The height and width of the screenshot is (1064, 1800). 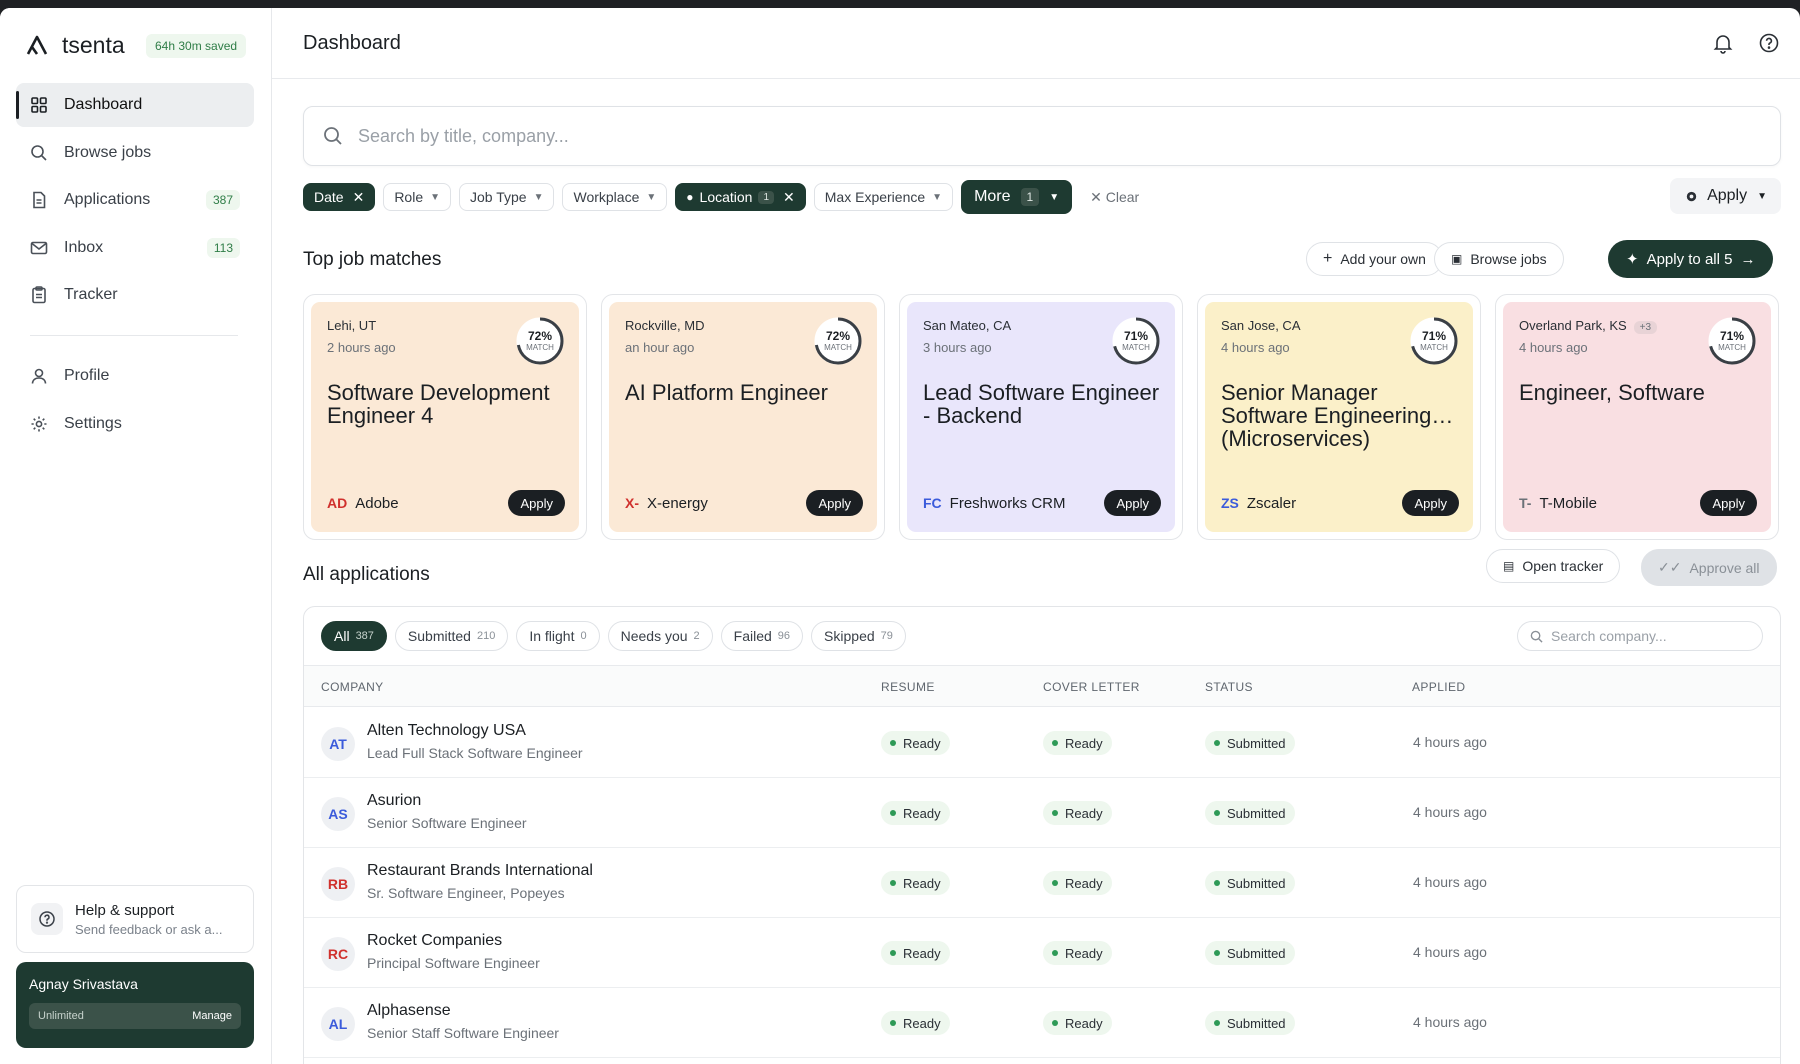 I want to click on job-card-footer: FC Freshworks CRM Apply, so click(x=1042, y=503).